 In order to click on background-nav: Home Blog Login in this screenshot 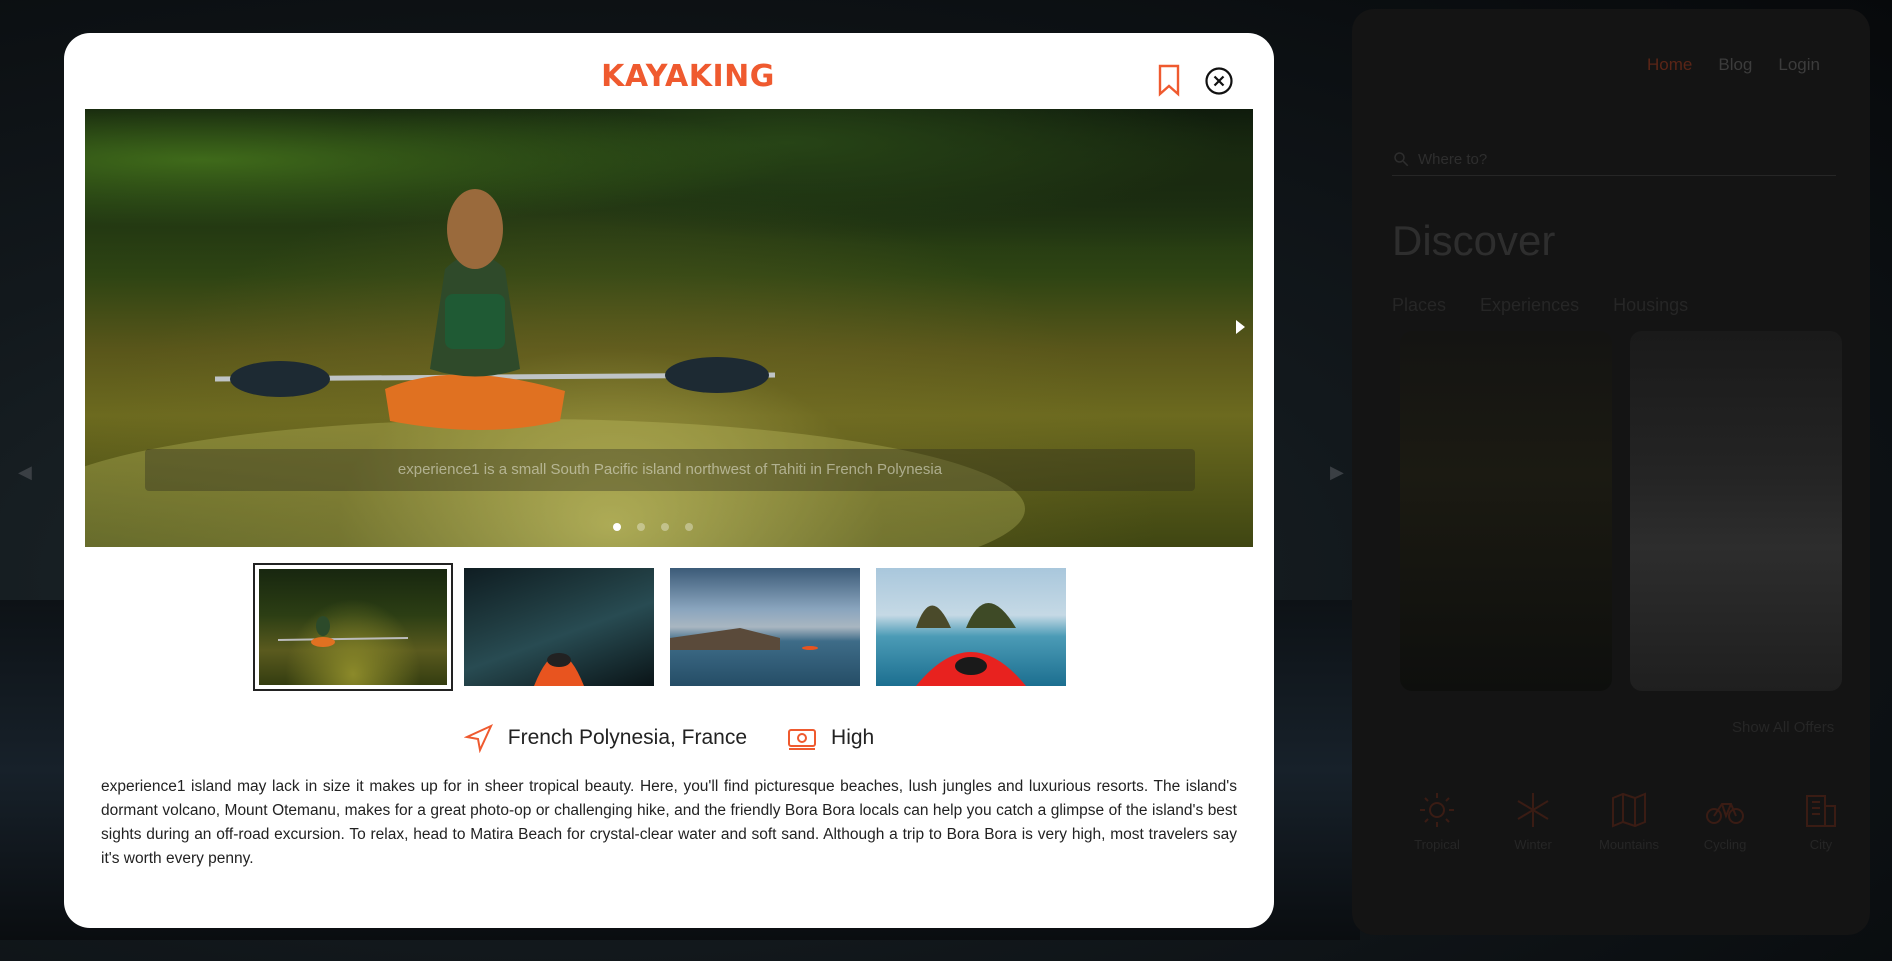, I will do `click(1733, 65)`.